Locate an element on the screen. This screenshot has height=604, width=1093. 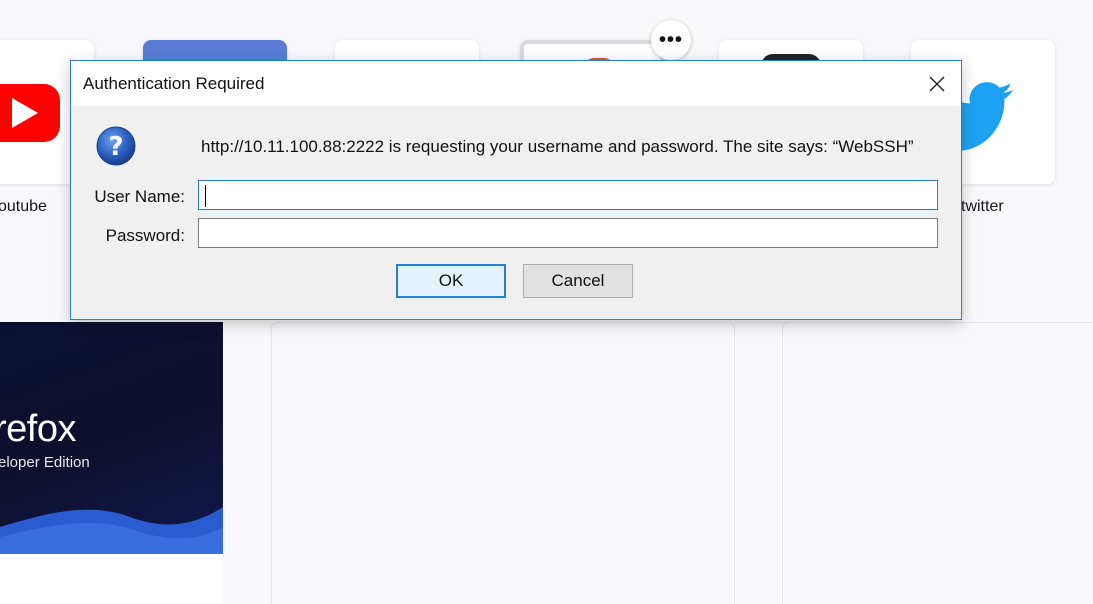
close-button is located at coordinates (937, 84).